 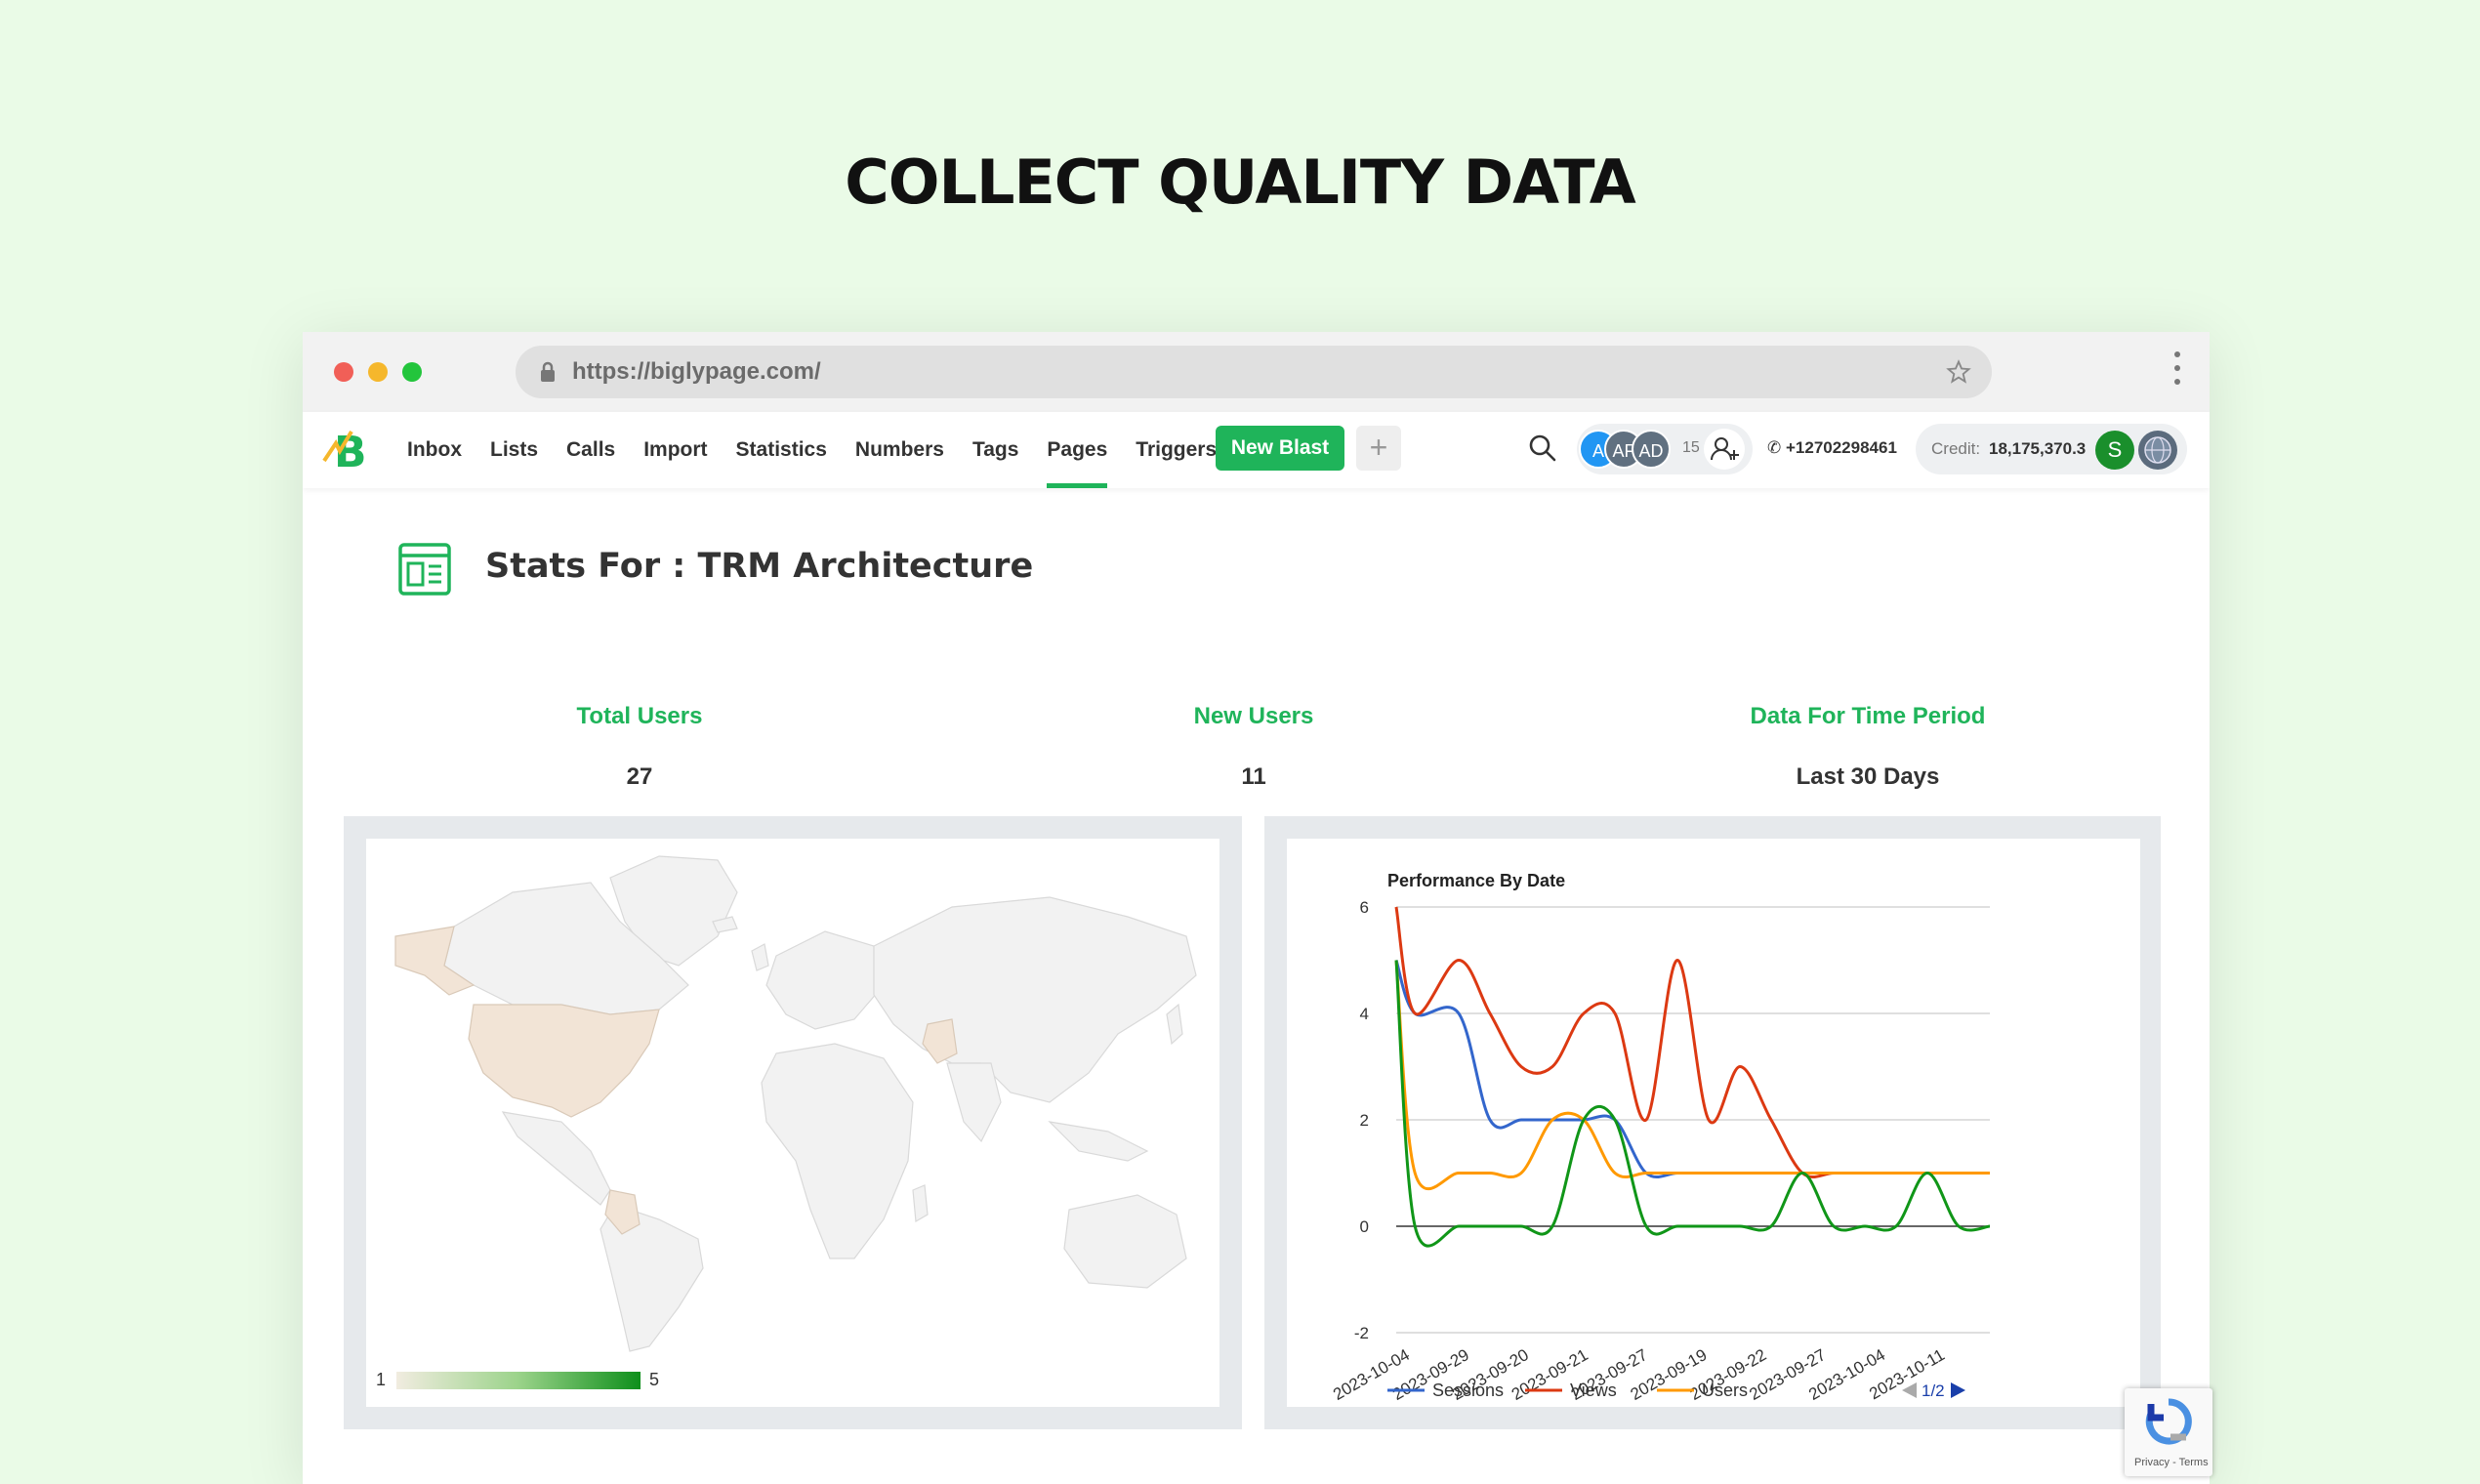 I want to click on y-tick-label: -2, so click(x=1361, y=1333).